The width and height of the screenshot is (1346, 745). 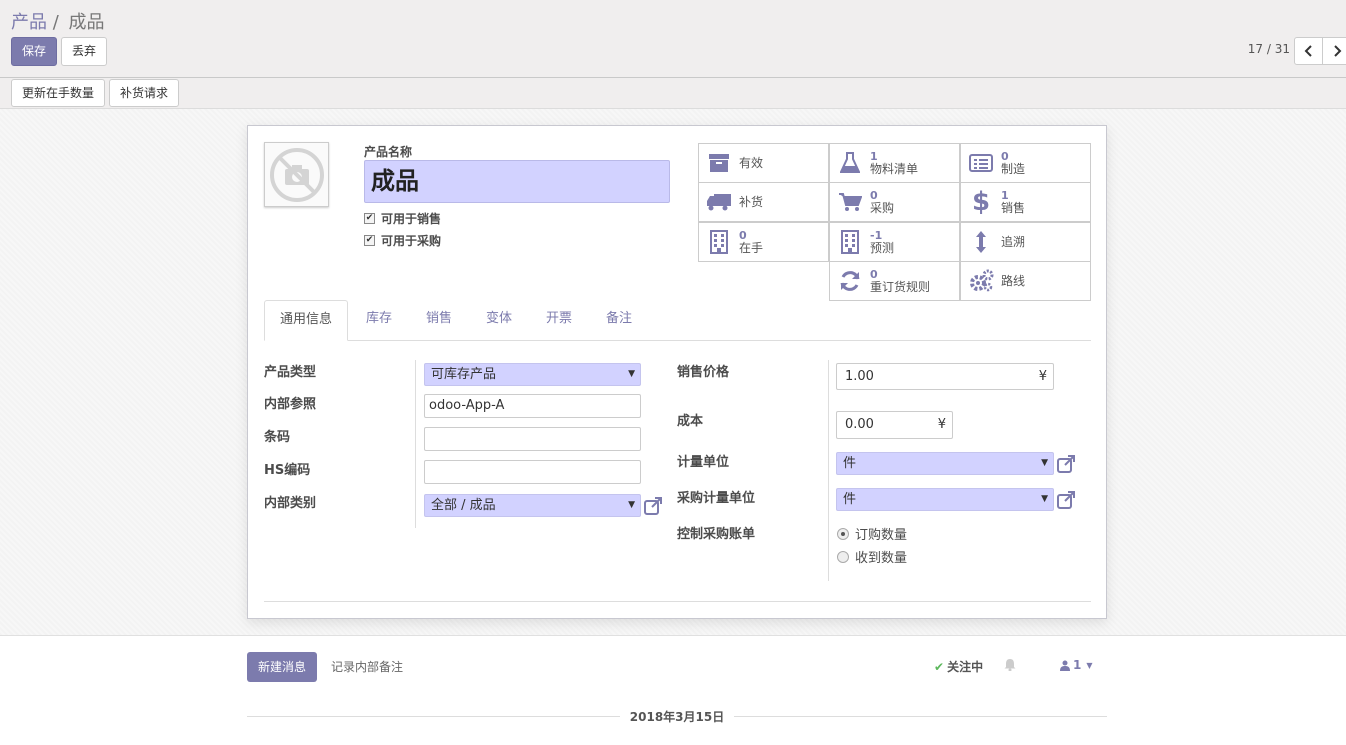 What do you see at coordinates (415, 444) in the screenshot?
I see `divider` at bounding box center [415, 444].